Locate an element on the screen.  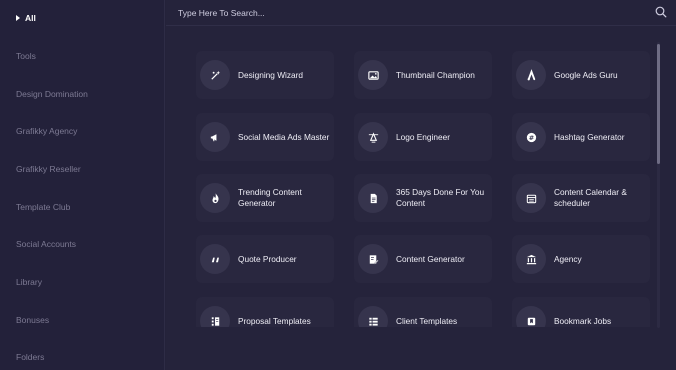
sidebar-item-bonuses: Bonuses is located at coordinates (32, 320).